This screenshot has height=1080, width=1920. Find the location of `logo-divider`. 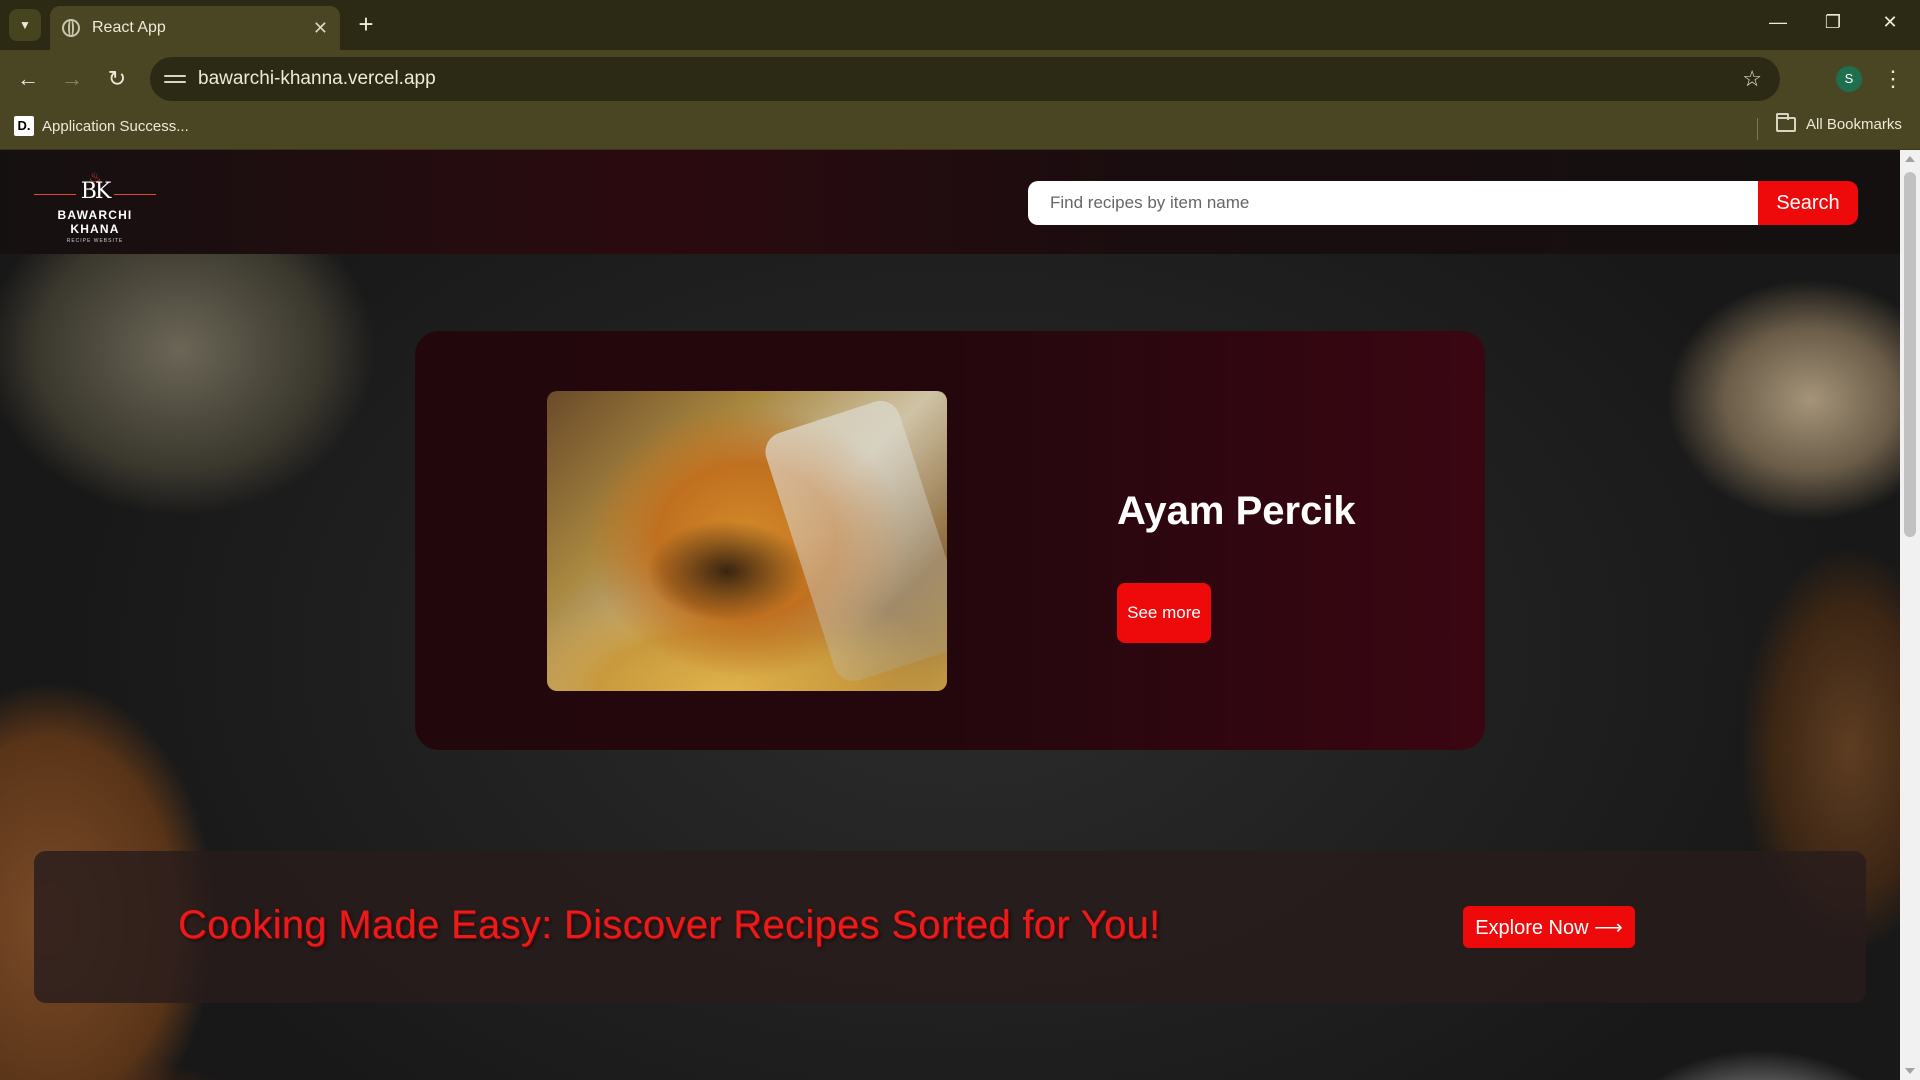

logo-divider is located at coordinates (95, 194).